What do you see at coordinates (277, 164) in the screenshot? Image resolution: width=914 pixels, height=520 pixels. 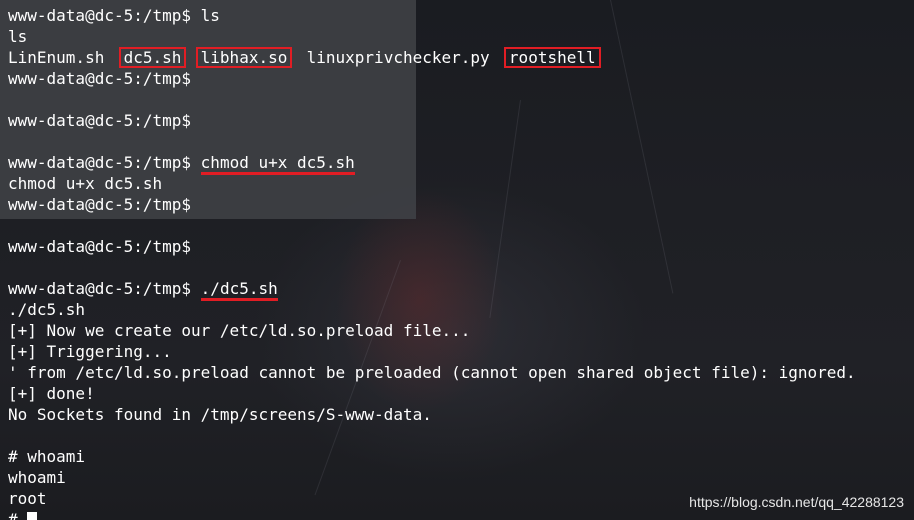 I see `command-text-underlined: chmod u+x dc5.sh` at bounding box center [277, 164].